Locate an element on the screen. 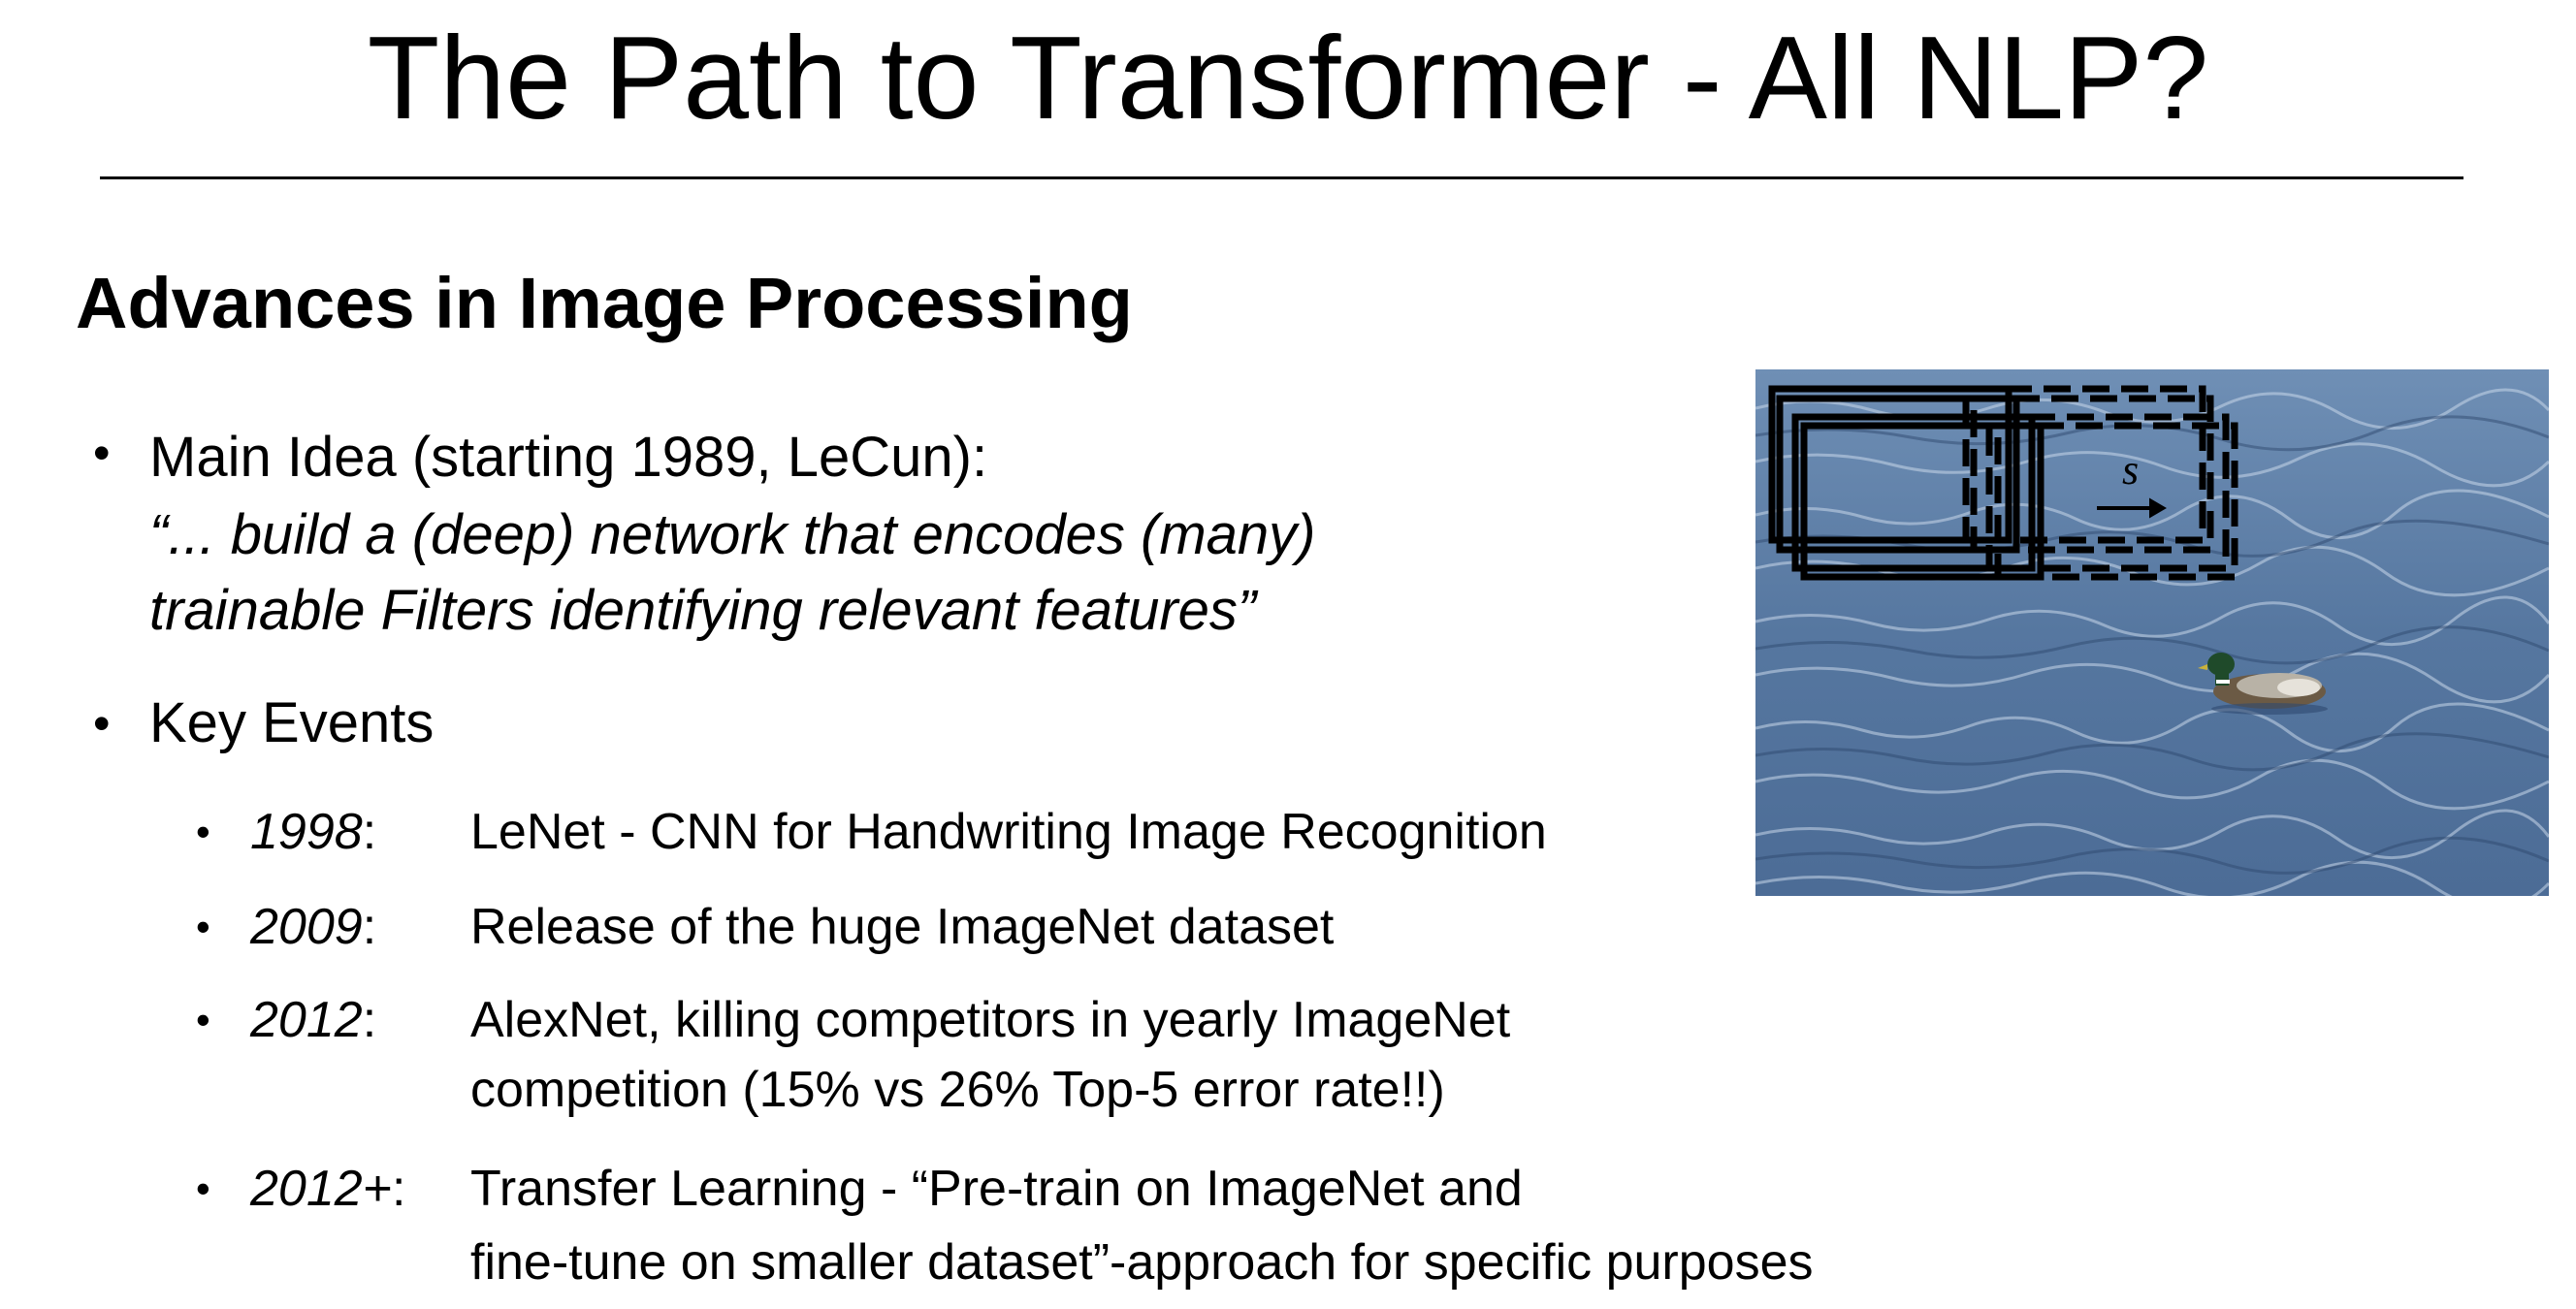 The width and height of the screenshot is (2576, 1309). key-events-label: Key Events is located at coordinates (292, 722).